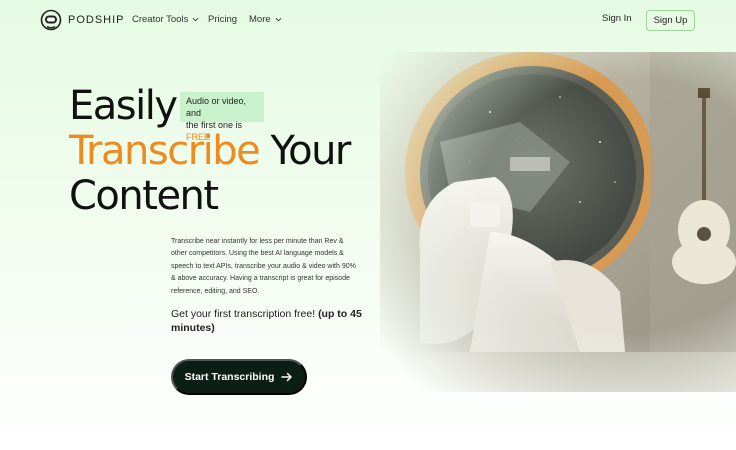 Image resolution: width=736 pixels, height=450 pixels. Describe the element at coordinates (165, 151) in the screenshot. I see `headline-accent-word: Transcribe` at that location.